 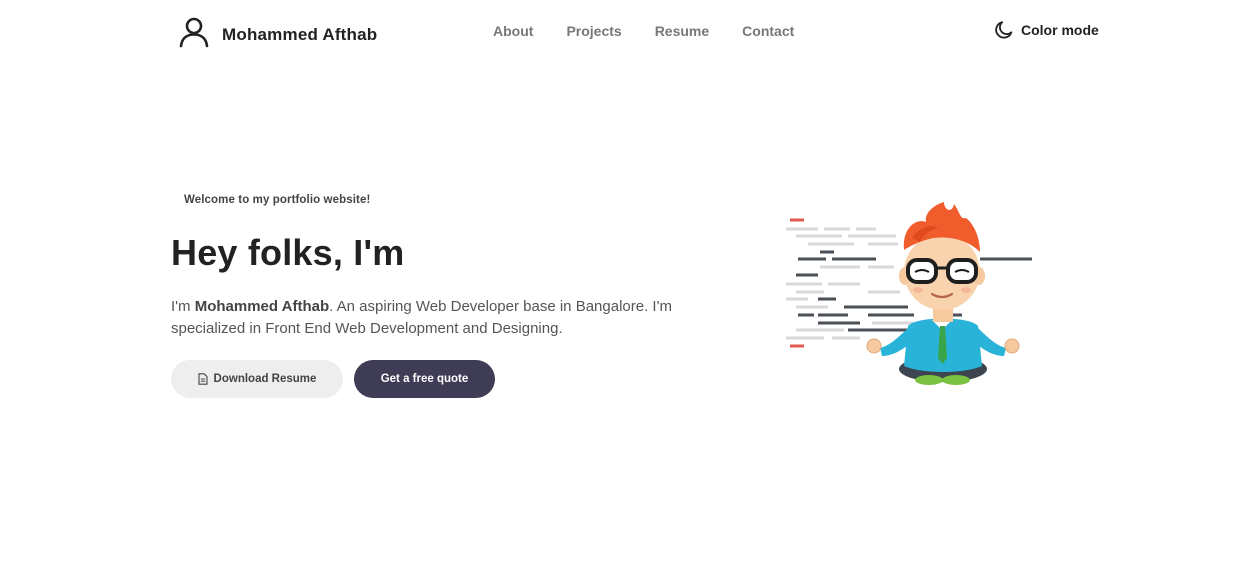 I want to click on get-quote-button: Get a free quote, so click(x=424, y=379).